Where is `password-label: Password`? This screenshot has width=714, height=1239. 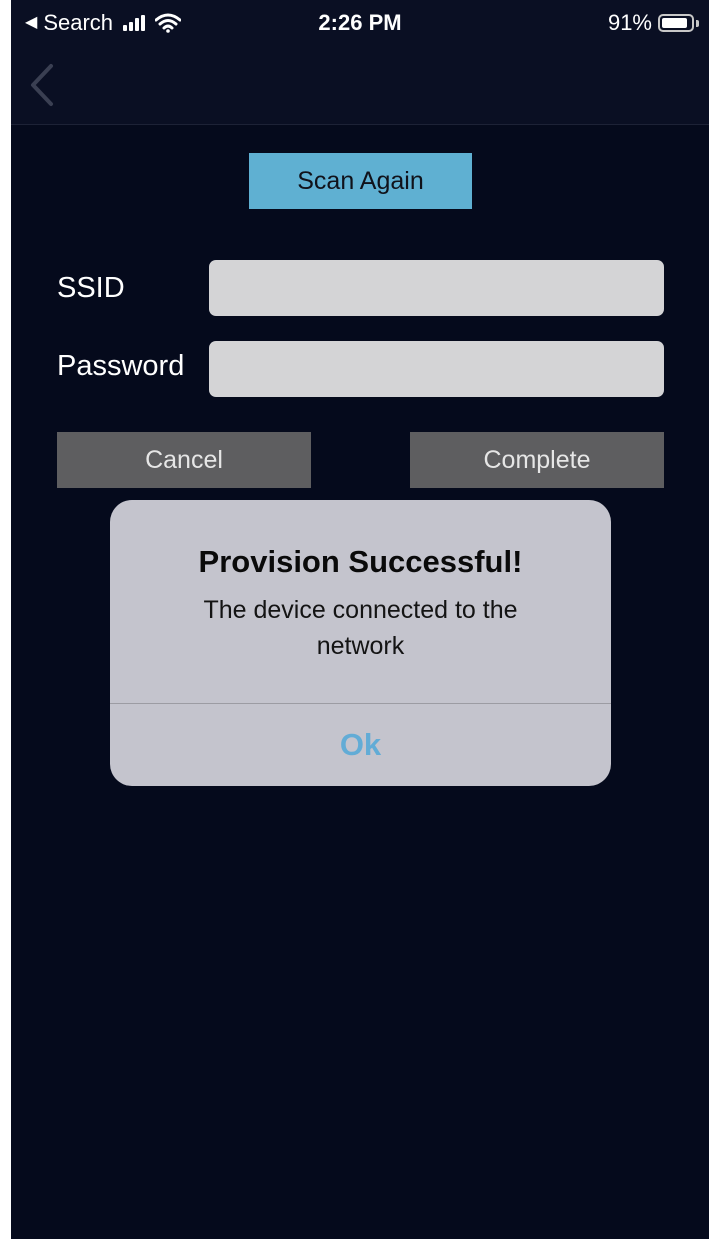
password-label: Password is located at coordinates (121, 366).